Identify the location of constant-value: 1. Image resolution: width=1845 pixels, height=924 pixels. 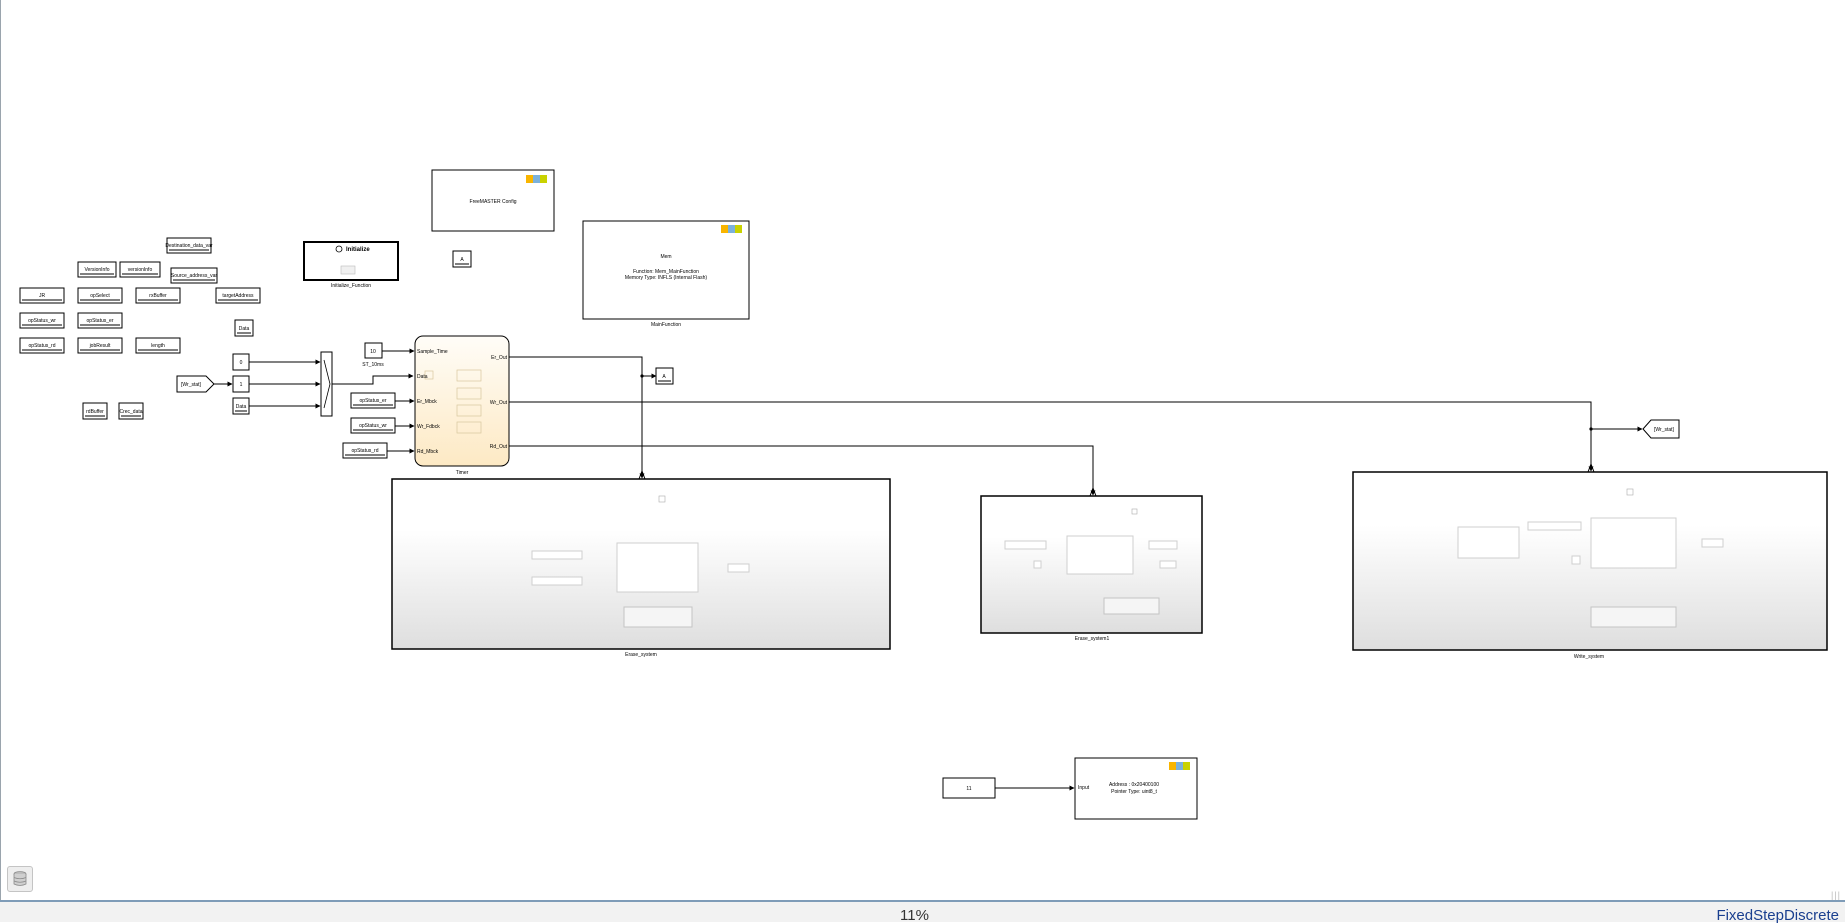
(241, 385).